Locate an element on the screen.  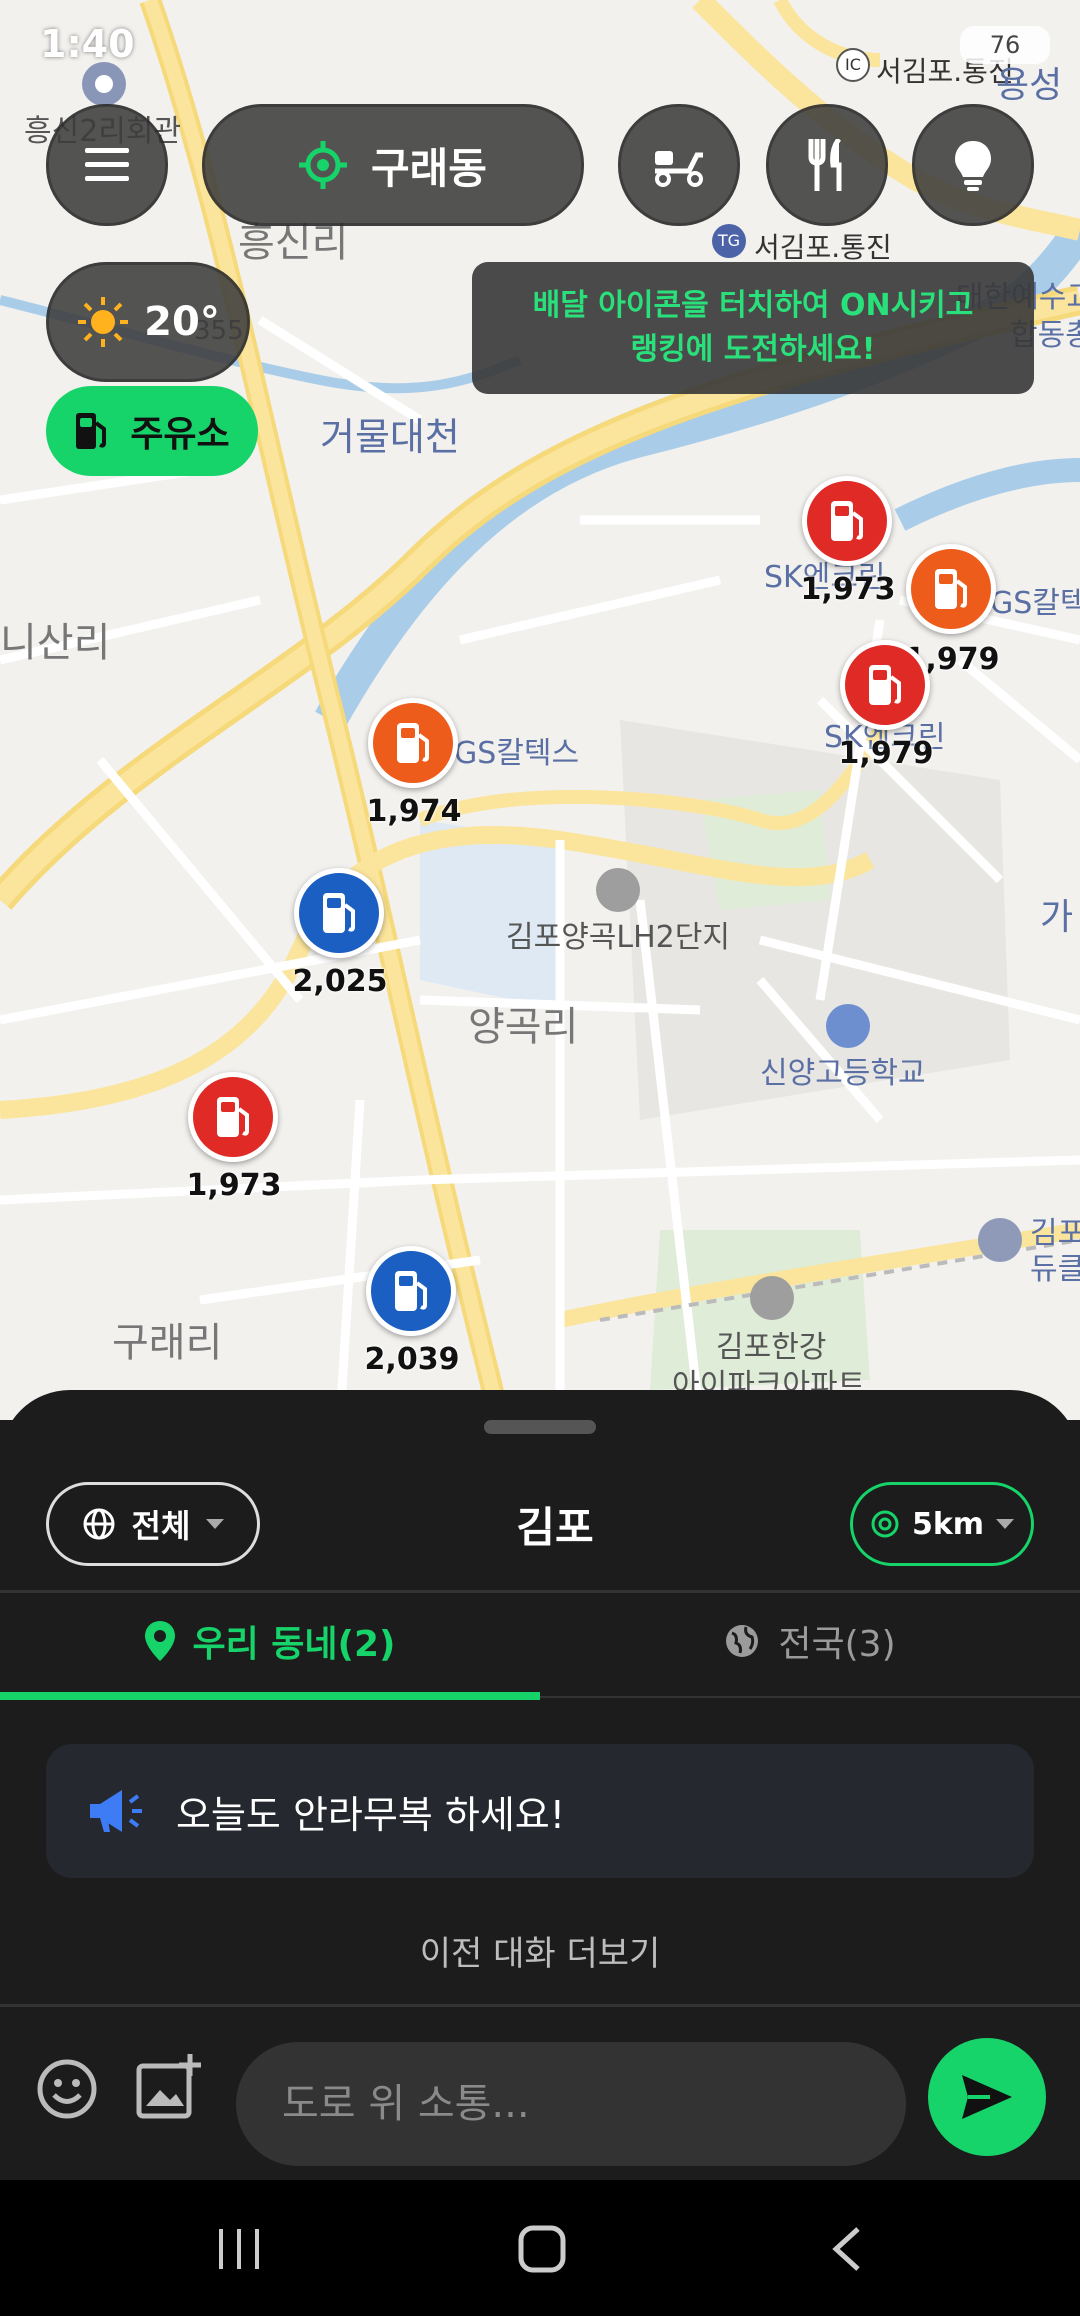
battery-indicator: 76 is located at coordinates (1005, 45).